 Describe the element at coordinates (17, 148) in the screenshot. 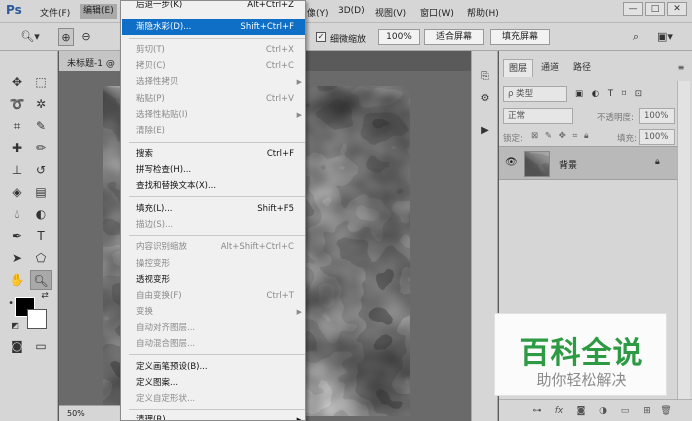

I see `healing-brush-icon: ✚` at that location.